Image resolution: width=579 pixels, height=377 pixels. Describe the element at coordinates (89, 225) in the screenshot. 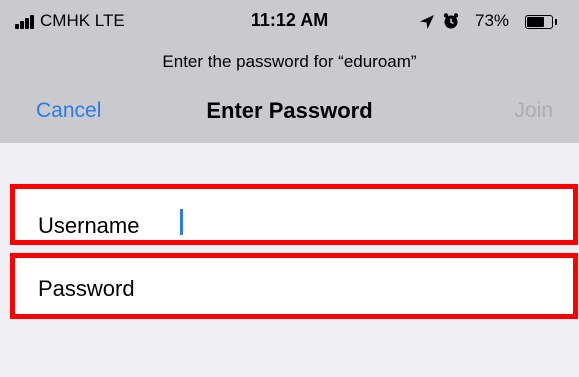

I see `username-label: Username` at that location.